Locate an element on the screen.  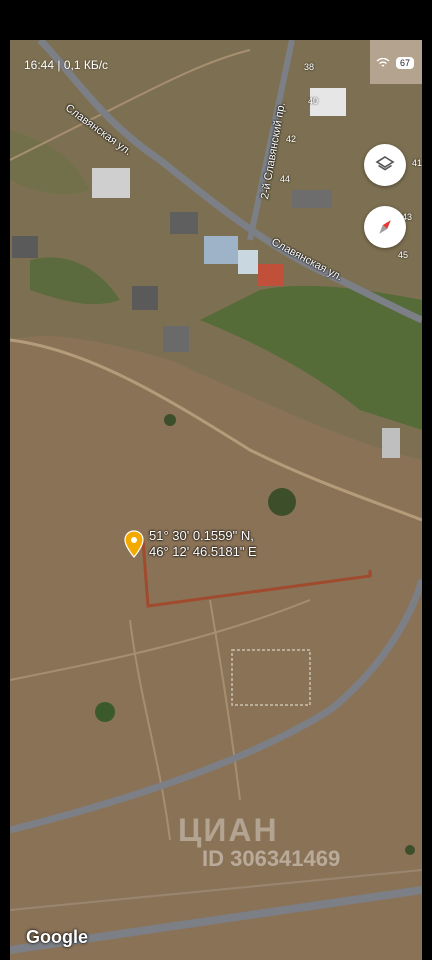
location-pin is located at coordinates (134, 546).